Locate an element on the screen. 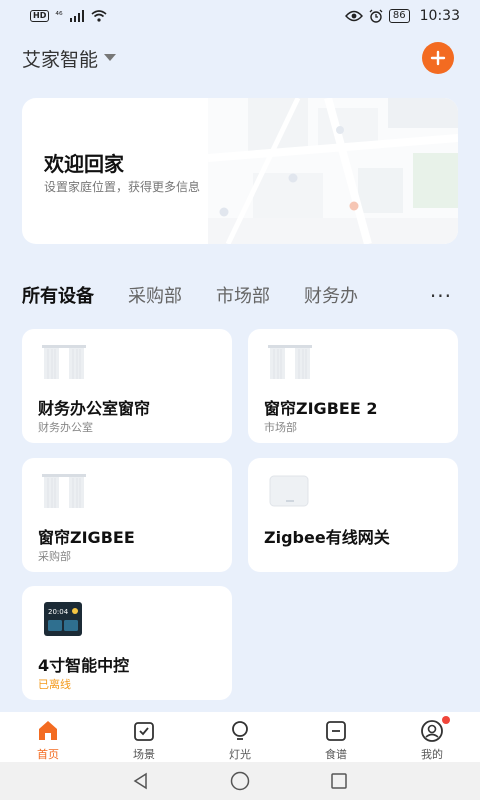 The width and height of the screenshot is (480, 800). room-tabs: 所有设备 采购部 市场部 财务办 ··· is located at coordinates (240, 295).